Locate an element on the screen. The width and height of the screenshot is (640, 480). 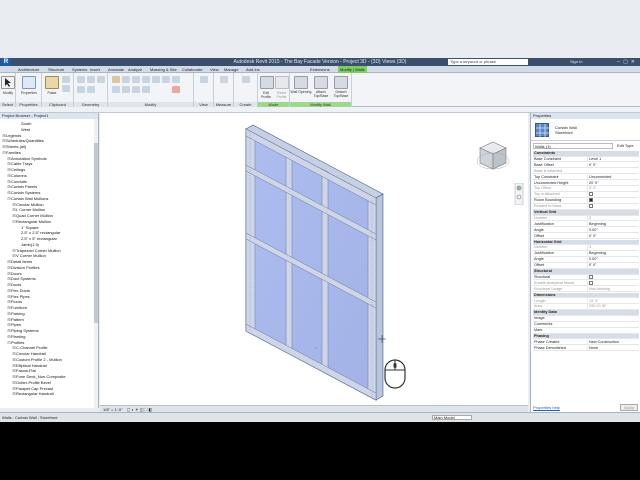
navigation-bar is located at coordinates (519, 194).